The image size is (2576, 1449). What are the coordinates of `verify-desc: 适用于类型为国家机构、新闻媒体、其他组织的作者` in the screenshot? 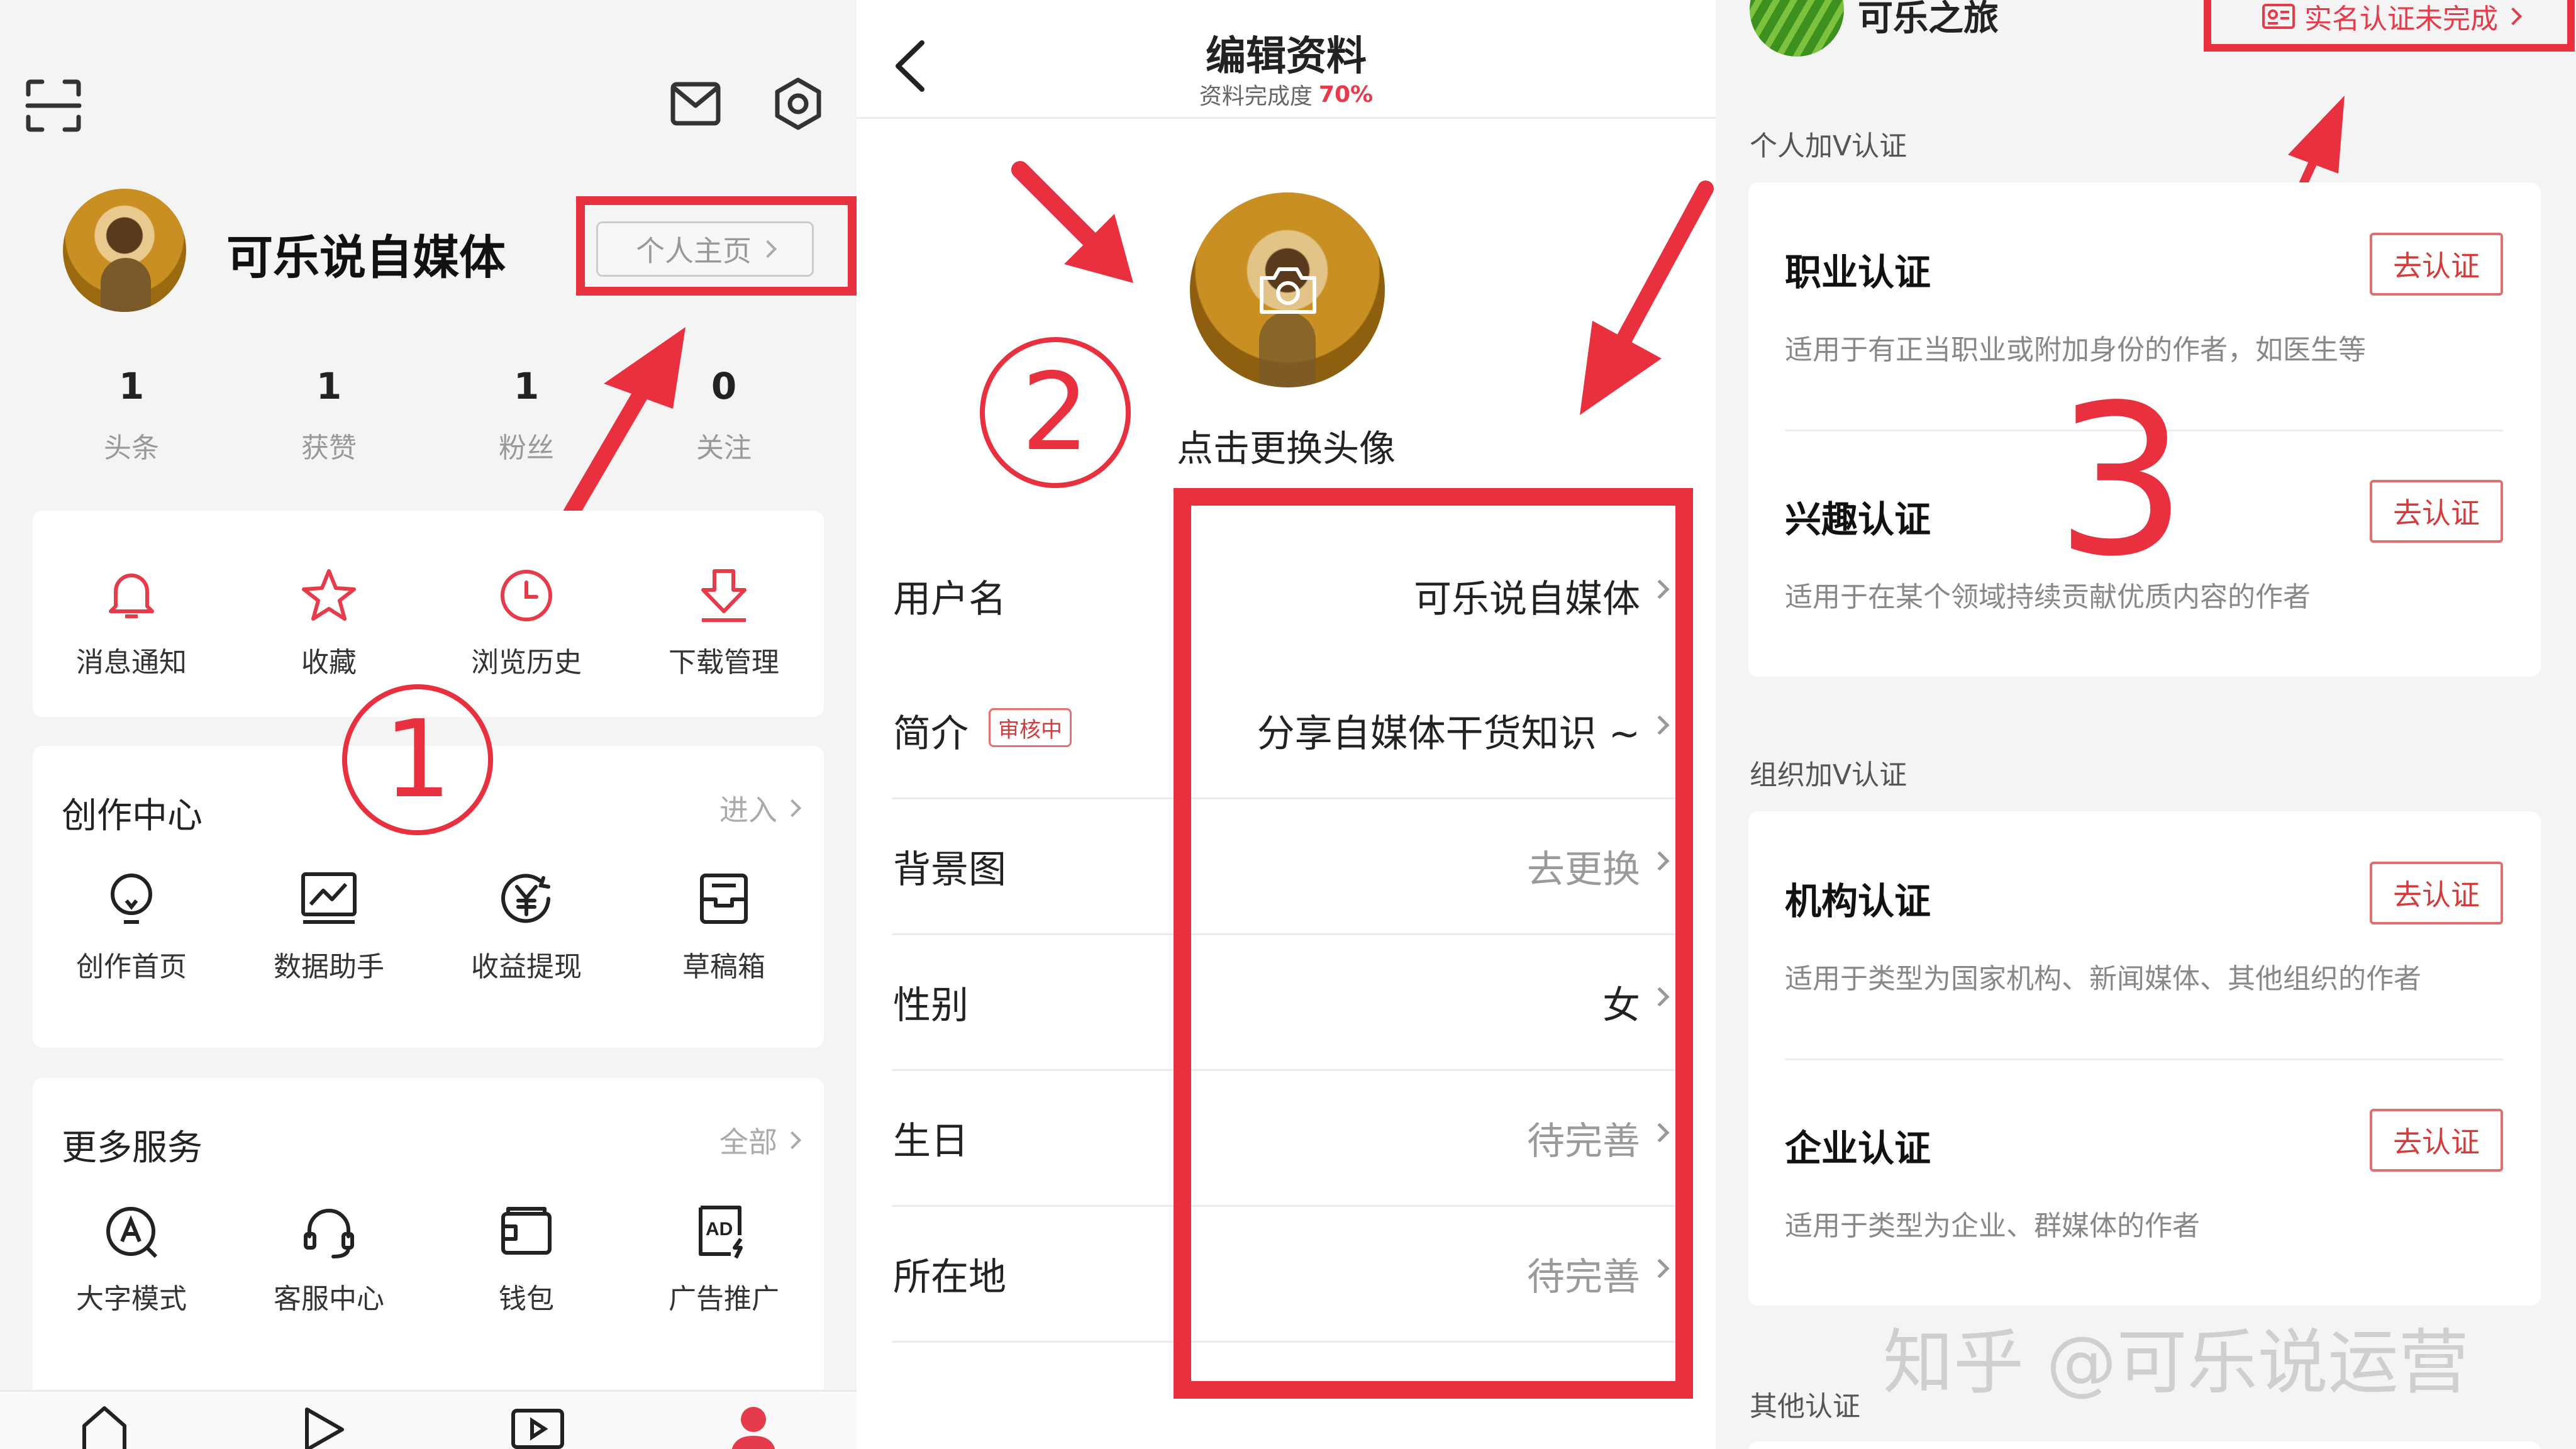 It's located at (2103, 979).